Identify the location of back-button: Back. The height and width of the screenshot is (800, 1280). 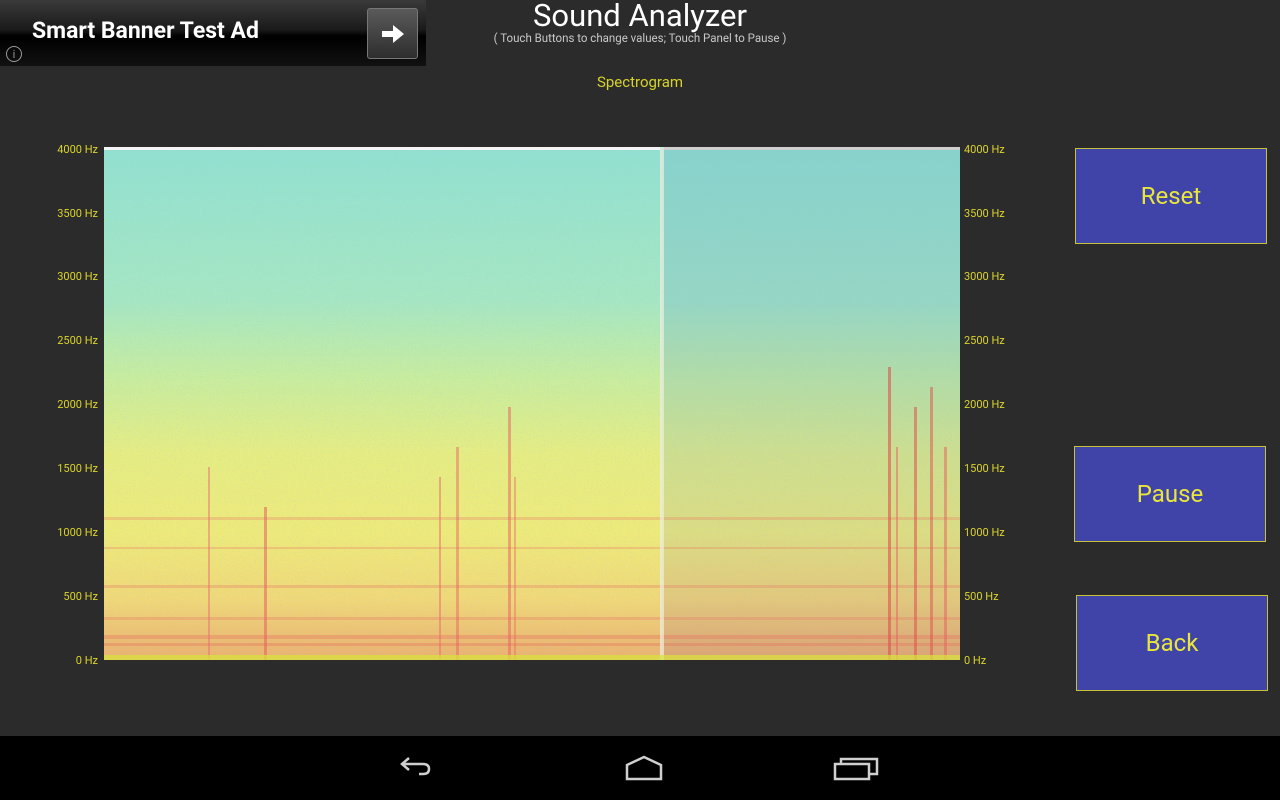
(1172, 643).